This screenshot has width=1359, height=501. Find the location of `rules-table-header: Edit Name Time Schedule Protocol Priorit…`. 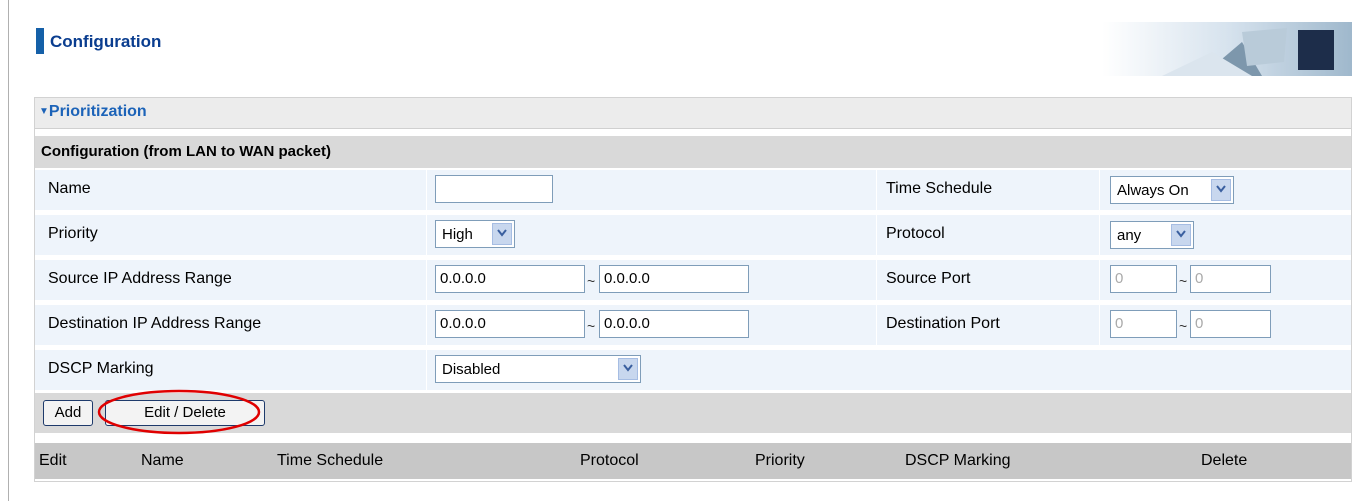

rules-table-header: Edit Name Time Schedule Protocol Priorit… is located at coordinates (693, 461).